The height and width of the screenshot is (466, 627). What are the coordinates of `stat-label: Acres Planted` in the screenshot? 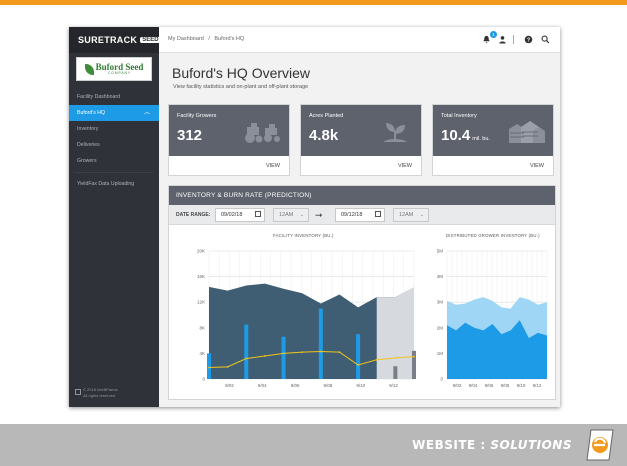 It's located at (326, 116).